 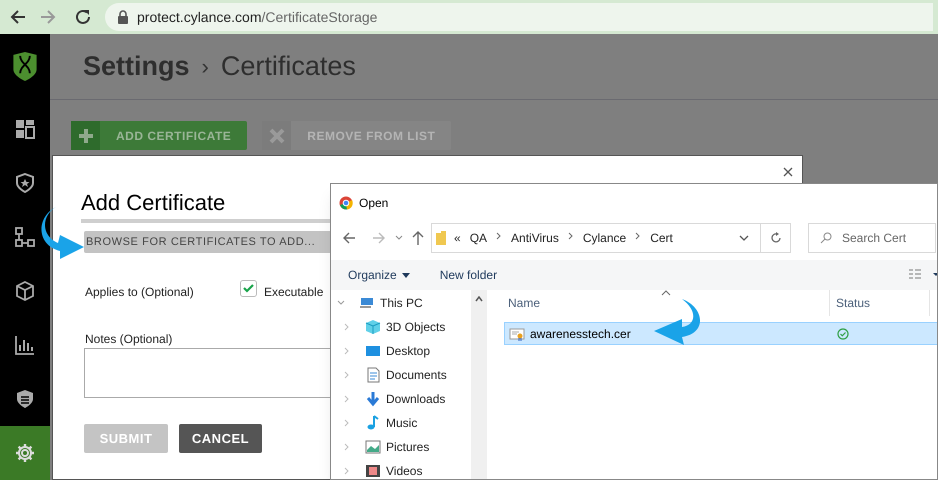 I want to click on sidebar-item, so click(x=25, y=453).